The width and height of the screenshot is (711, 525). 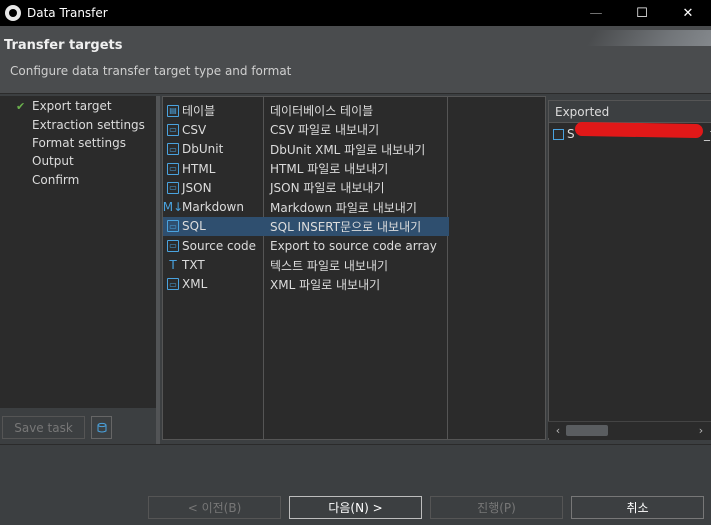 I want to click on format-description: JSON 파일로 내보내기, so click(x=327, y=188).